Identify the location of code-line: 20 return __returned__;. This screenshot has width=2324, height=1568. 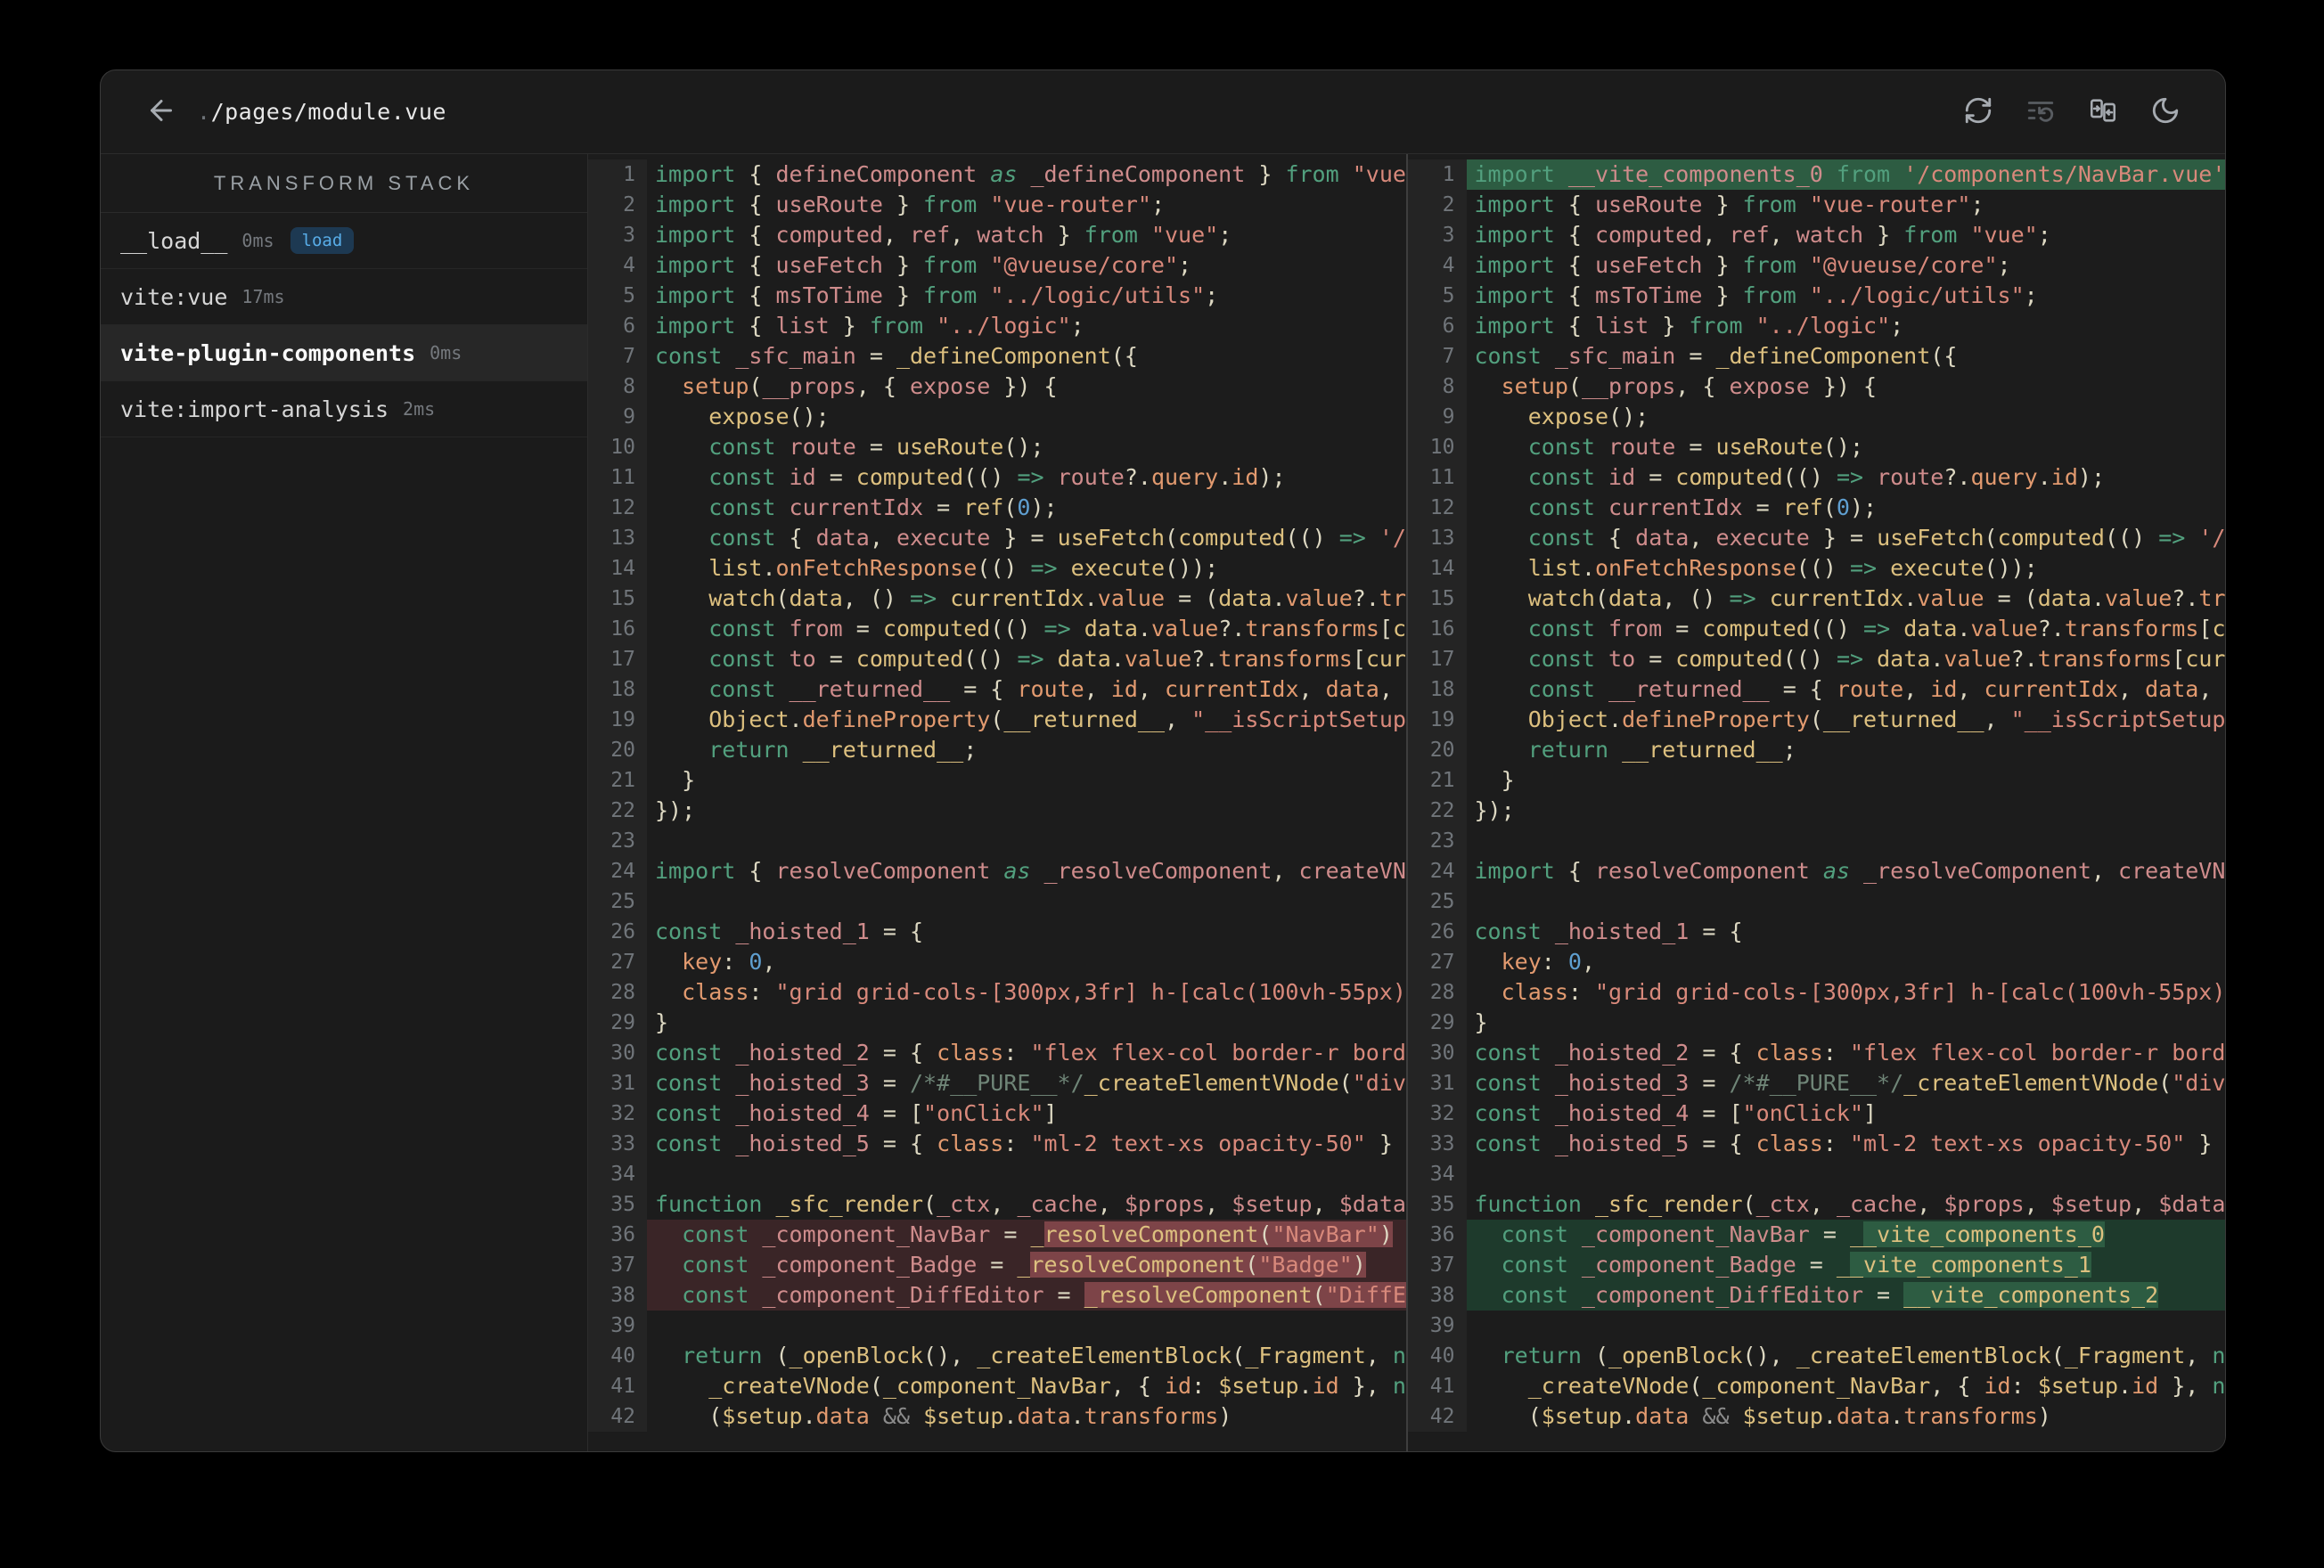
(1816, 750).